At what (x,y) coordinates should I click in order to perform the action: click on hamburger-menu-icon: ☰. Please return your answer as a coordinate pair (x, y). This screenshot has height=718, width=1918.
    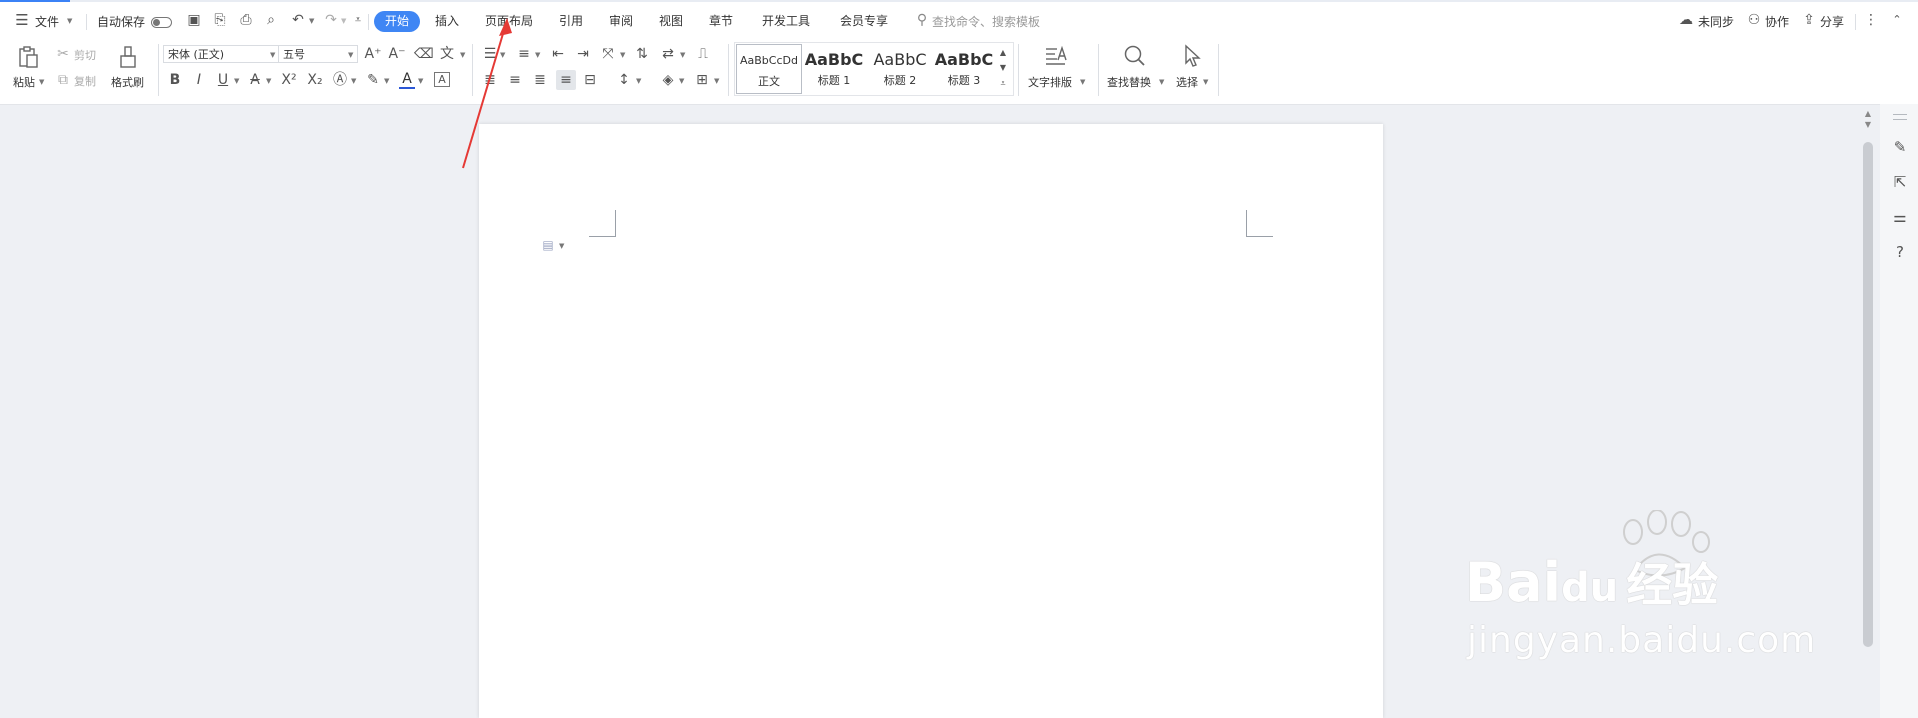
    Looking at the image, I should click on (22, 20).